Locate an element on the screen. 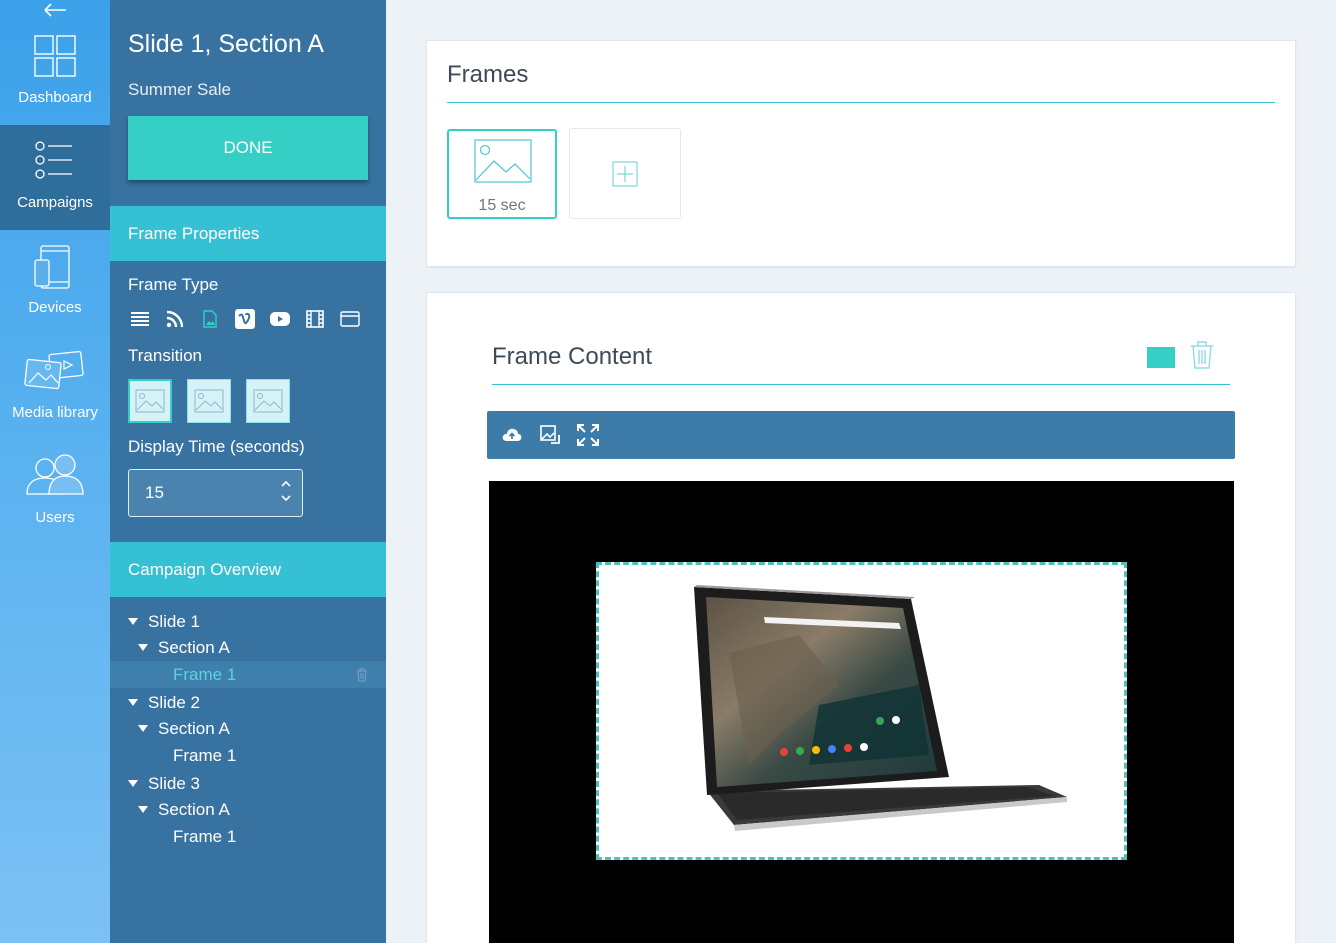  frames-title: Frames is located at coordinates (488, 74).